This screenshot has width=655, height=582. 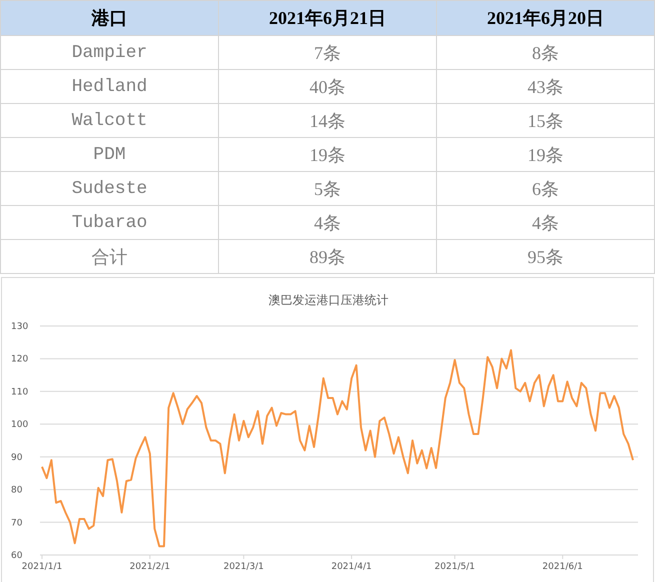 I want to click on axis-label: 2021/5/1, so click(x=454, y=567).